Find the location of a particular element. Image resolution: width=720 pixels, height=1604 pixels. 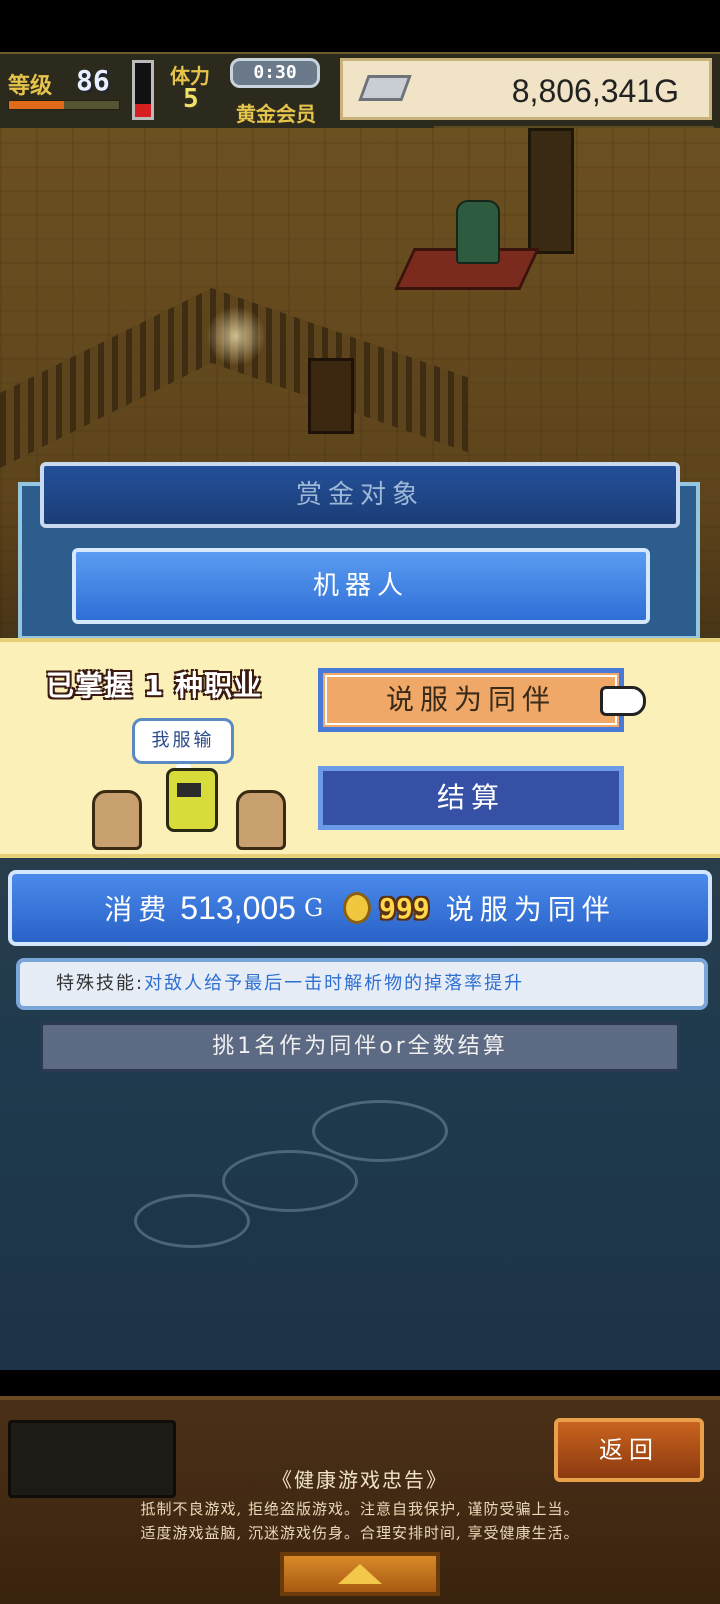

cost-action-label: 说服为同伴 is located at coordinates (530, 909).